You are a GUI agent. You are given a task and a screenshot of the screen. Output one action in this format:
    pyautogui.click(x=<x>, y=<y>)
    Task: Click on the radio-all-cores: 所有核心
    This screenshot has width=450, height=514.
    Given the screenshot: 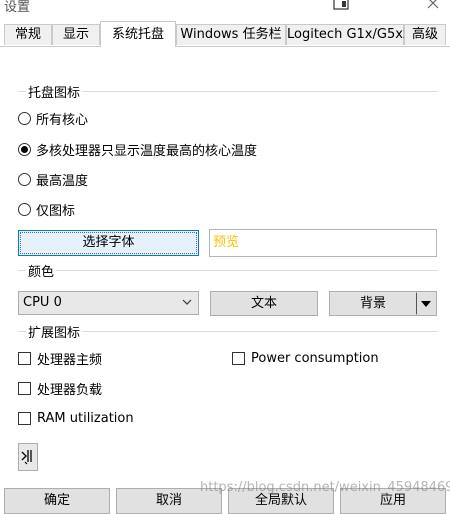 What is the action you would take?
    pyautogui.click(x=53, y=118)
    